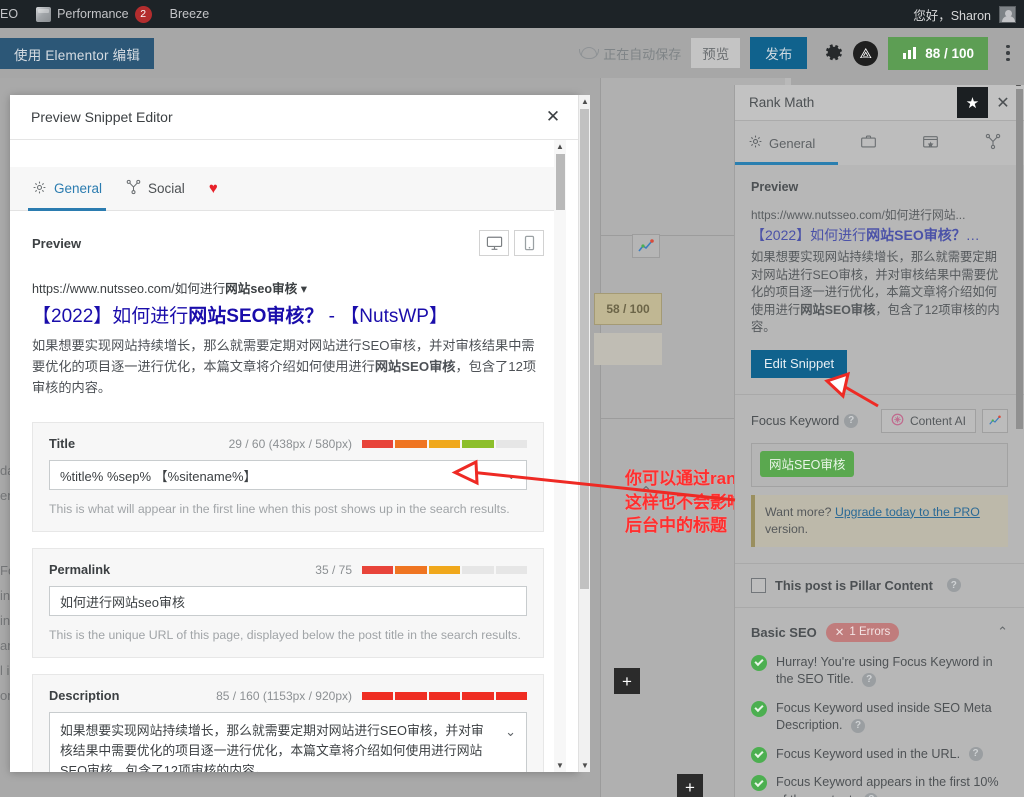  What do you see at coordinates (84, 695) in the screenshot?
I see `field-description-label: Description` at bounding box center [84, 695].